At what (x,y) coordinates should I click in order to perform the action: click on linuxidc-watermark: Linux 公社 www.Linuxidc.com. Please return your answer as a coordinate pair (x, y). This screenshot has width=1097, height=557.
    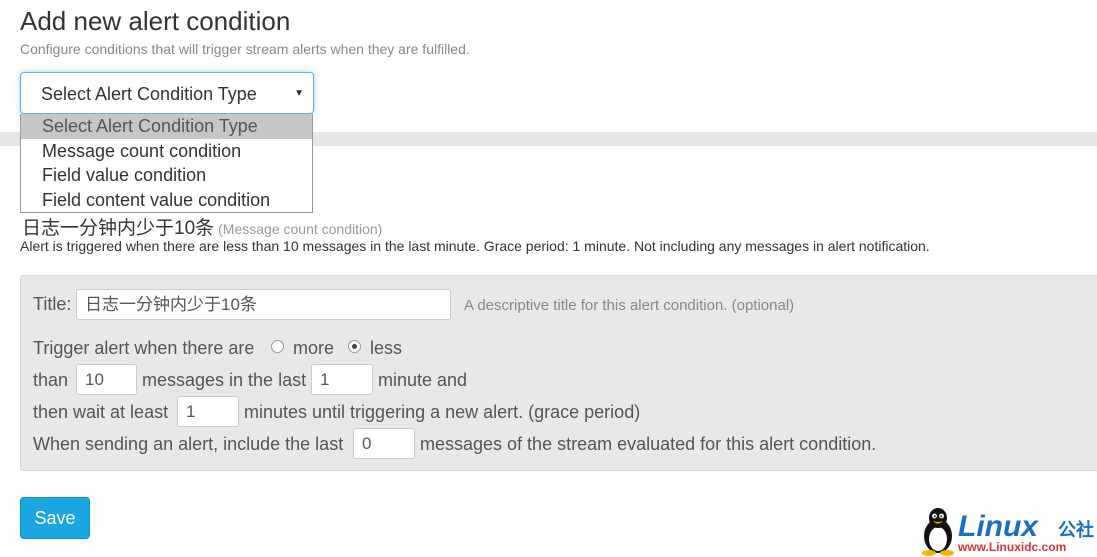
    Looking at the image, I should click on (1007, 531).